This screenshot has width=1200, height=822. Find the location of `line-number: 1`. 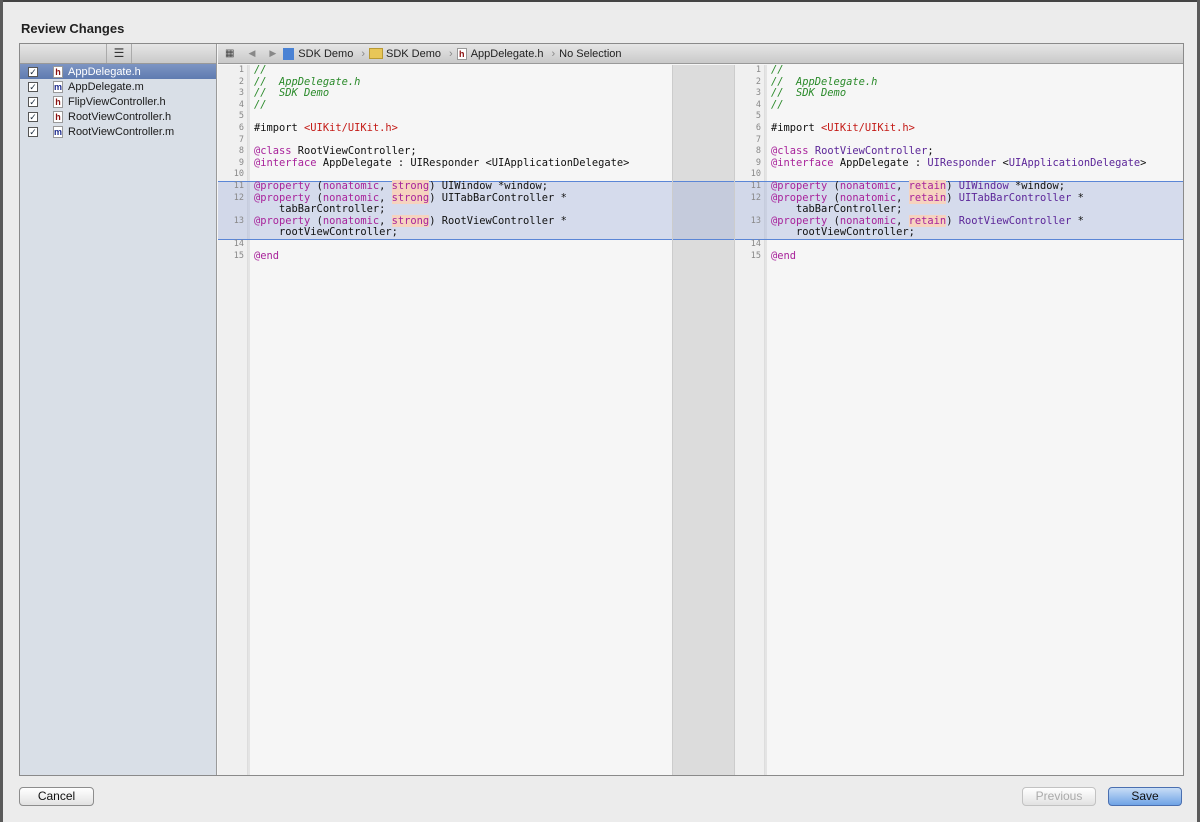

line-number: 1 is located at coordinates (241, 70).